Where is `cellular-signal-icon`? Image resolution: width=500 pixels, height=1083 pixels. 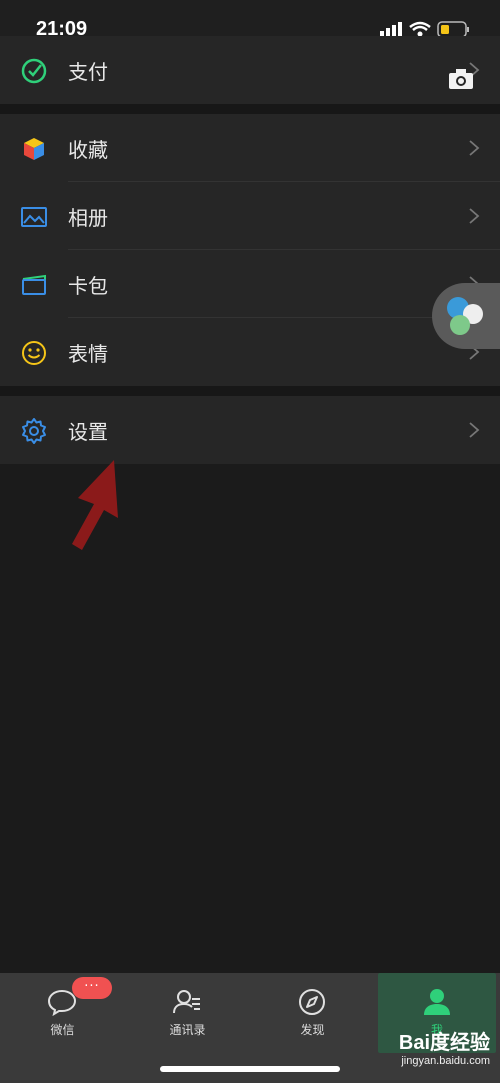
cellular-signal-icon is located at coordinates (391, 29).